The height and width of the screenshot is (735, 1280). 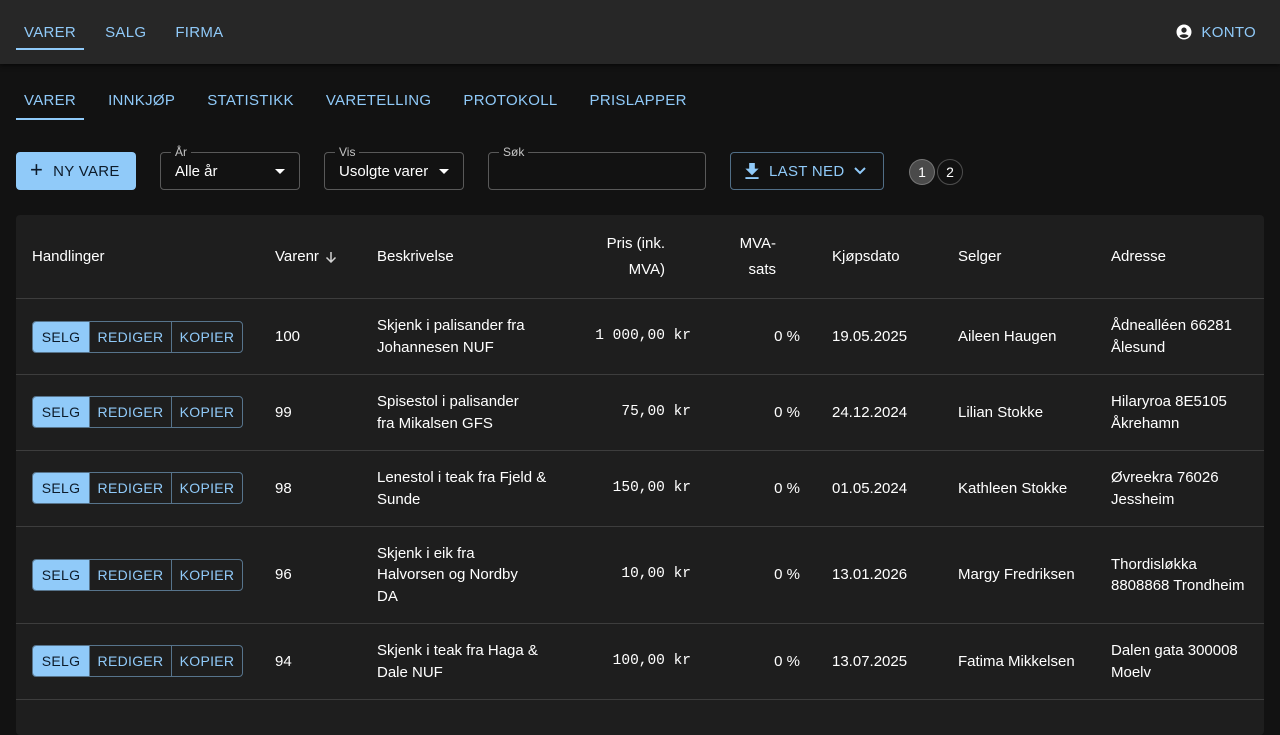 What do you see at coordinates (870, 412) in the screenshot?
I see `cell-purchase-date: 24.12.2024` at bounding box center [870, 412].